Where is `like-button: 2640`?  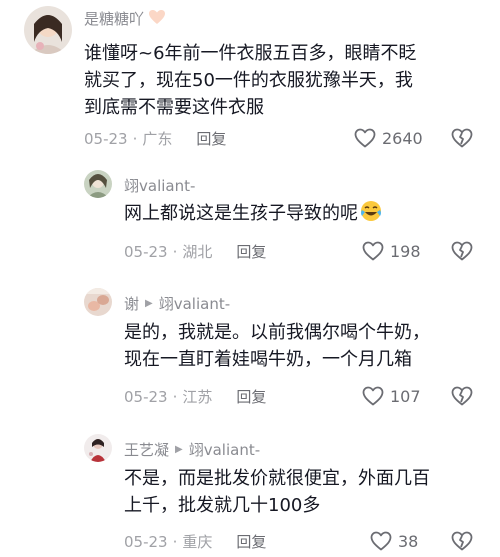
like-button: 2640 is located at coordinates (388, 138).